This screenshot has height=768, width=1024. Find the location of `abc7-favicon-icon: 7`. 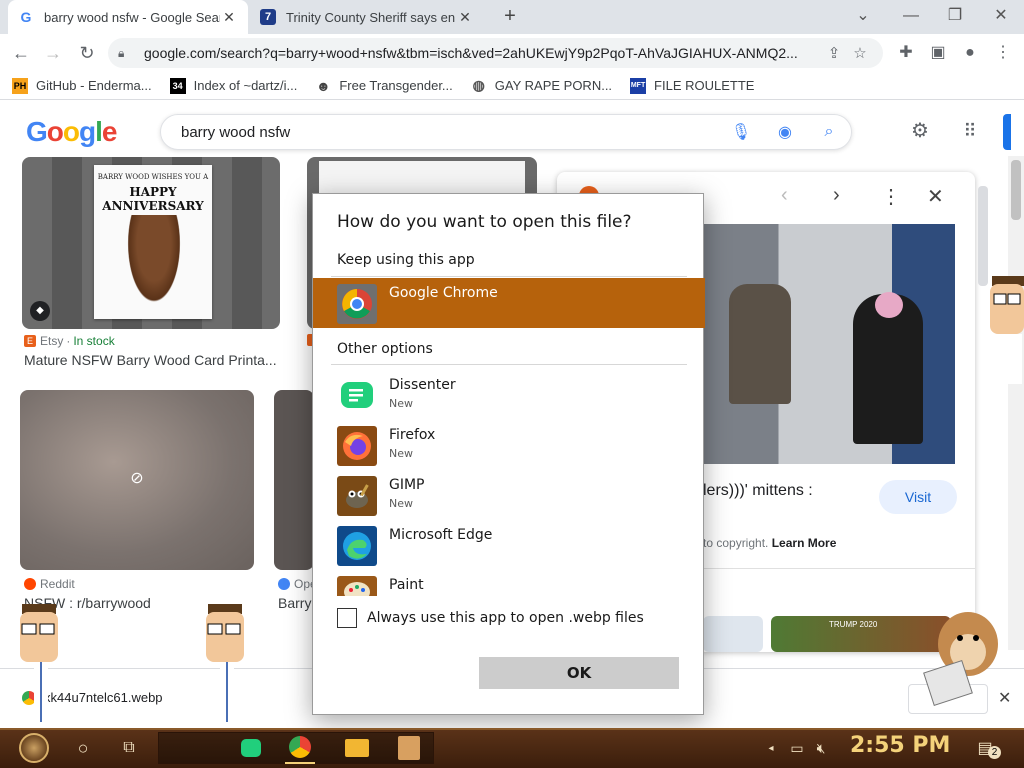

abc7-favicon-icon: 7 is located at coordinates (268, 17).